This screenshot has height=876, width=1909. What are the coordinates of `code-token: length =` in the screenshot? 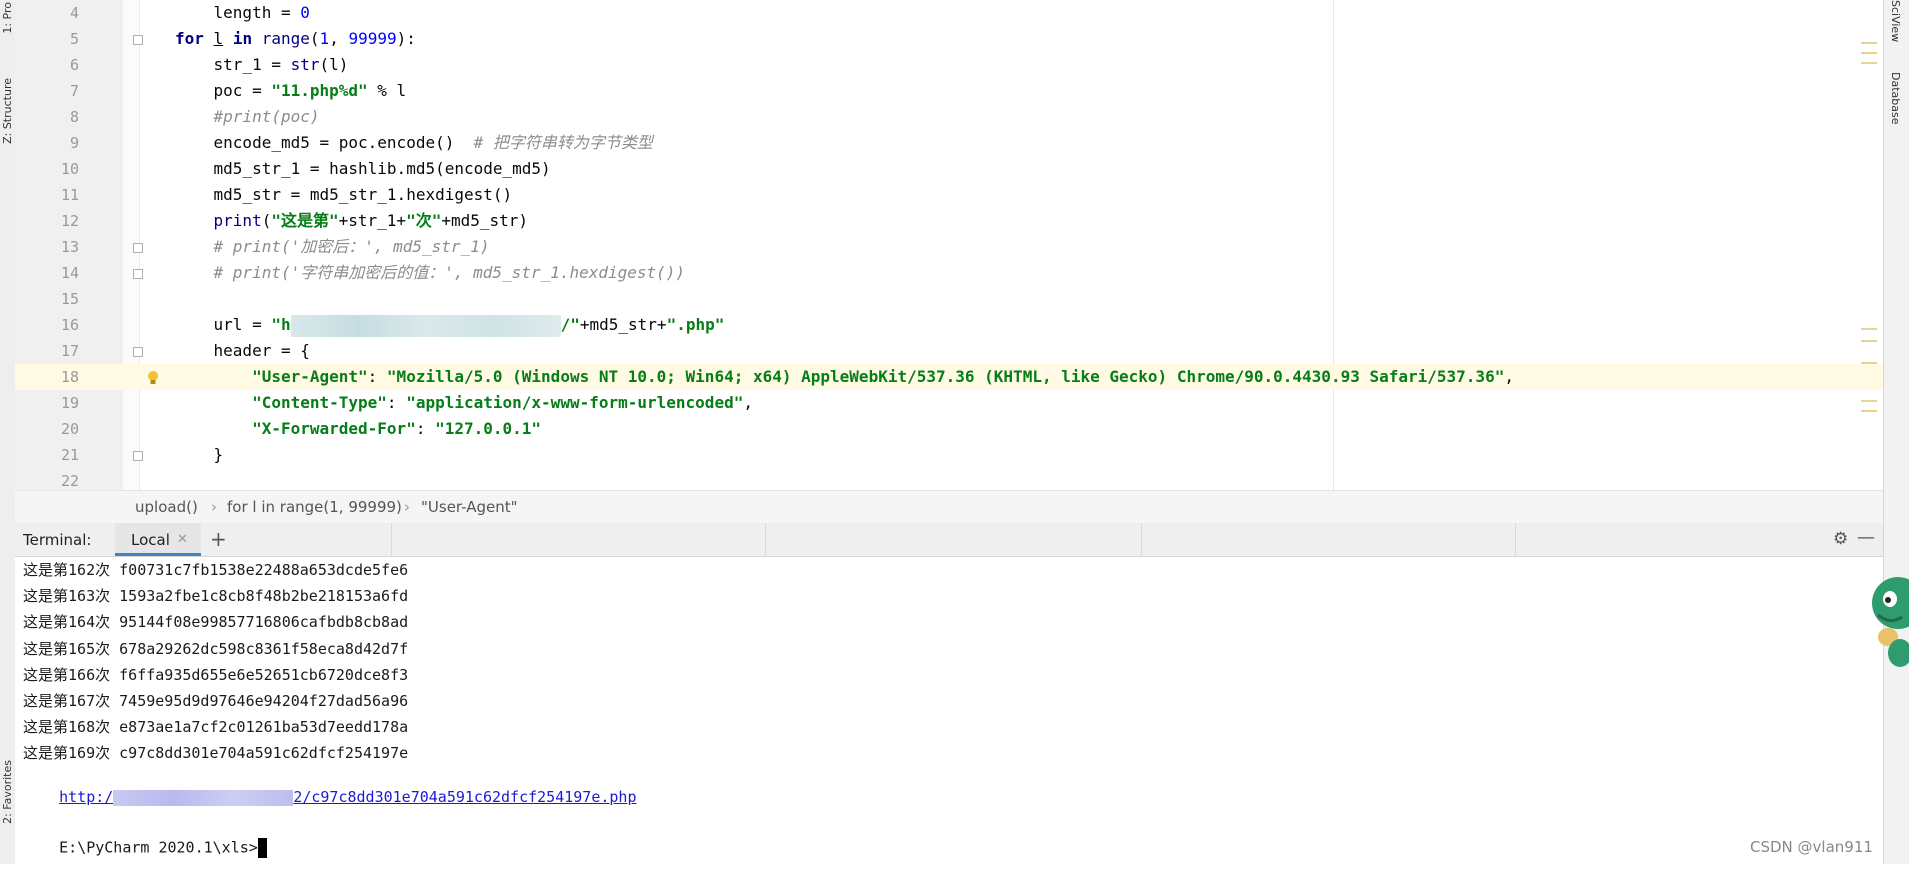 It's located at (238, 12).